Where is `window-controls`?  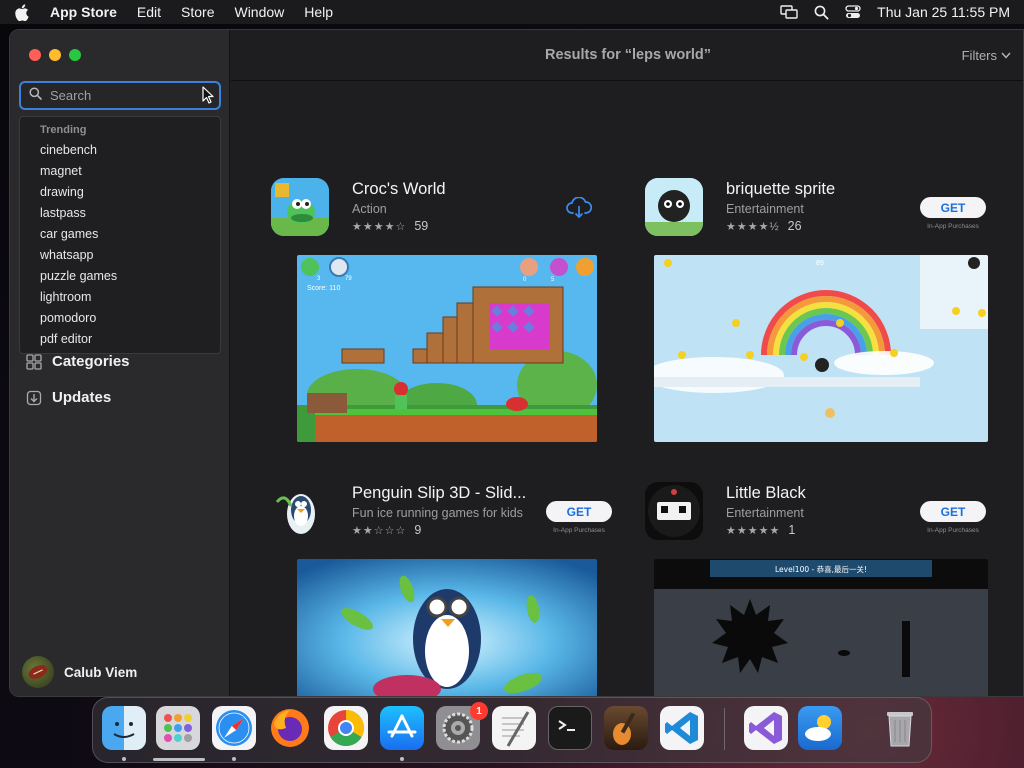 window-controls is located at coordinates (55, 55).